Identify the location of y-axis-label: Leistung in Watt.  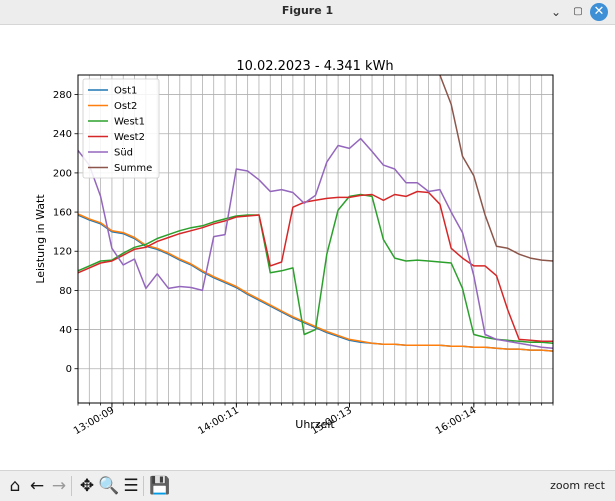
(40, 239).